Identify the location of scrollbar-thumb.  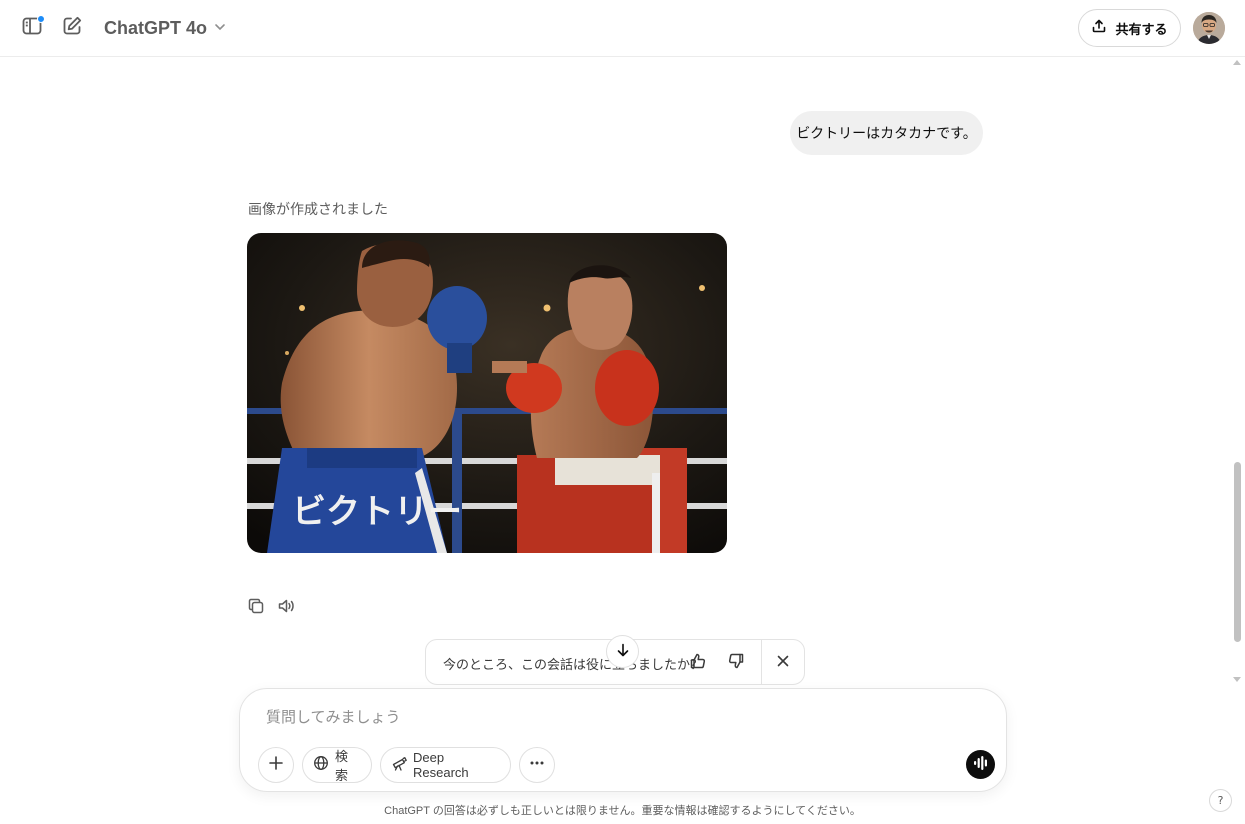
(1237, 552).